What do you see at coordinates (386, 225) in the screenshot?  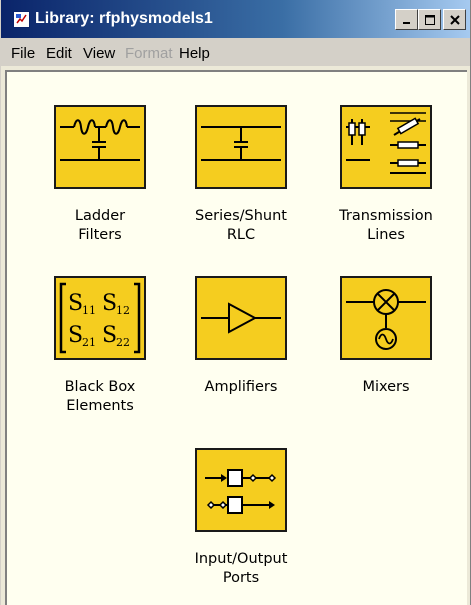 I see `transmission-lines-label: Transmission Lines` at bounding box center [386, 225].